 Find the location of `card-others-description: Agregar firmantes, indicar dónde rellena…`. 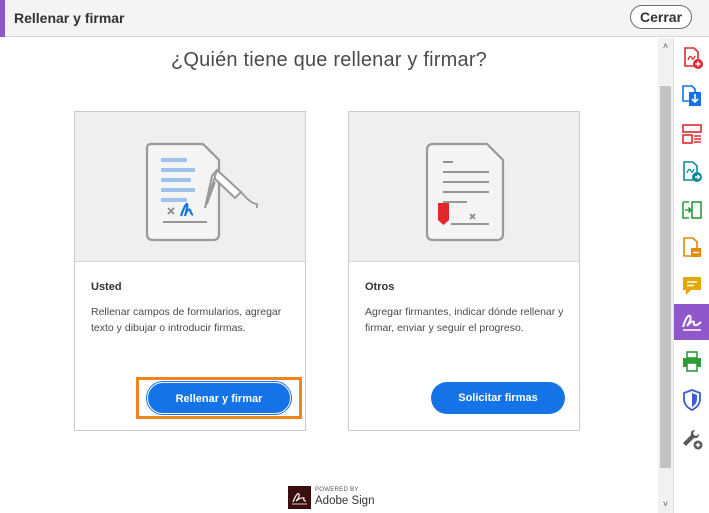

card-others-description: Agregar firmantes, indicar dónde rellena… is located at coordinates (464, 320).